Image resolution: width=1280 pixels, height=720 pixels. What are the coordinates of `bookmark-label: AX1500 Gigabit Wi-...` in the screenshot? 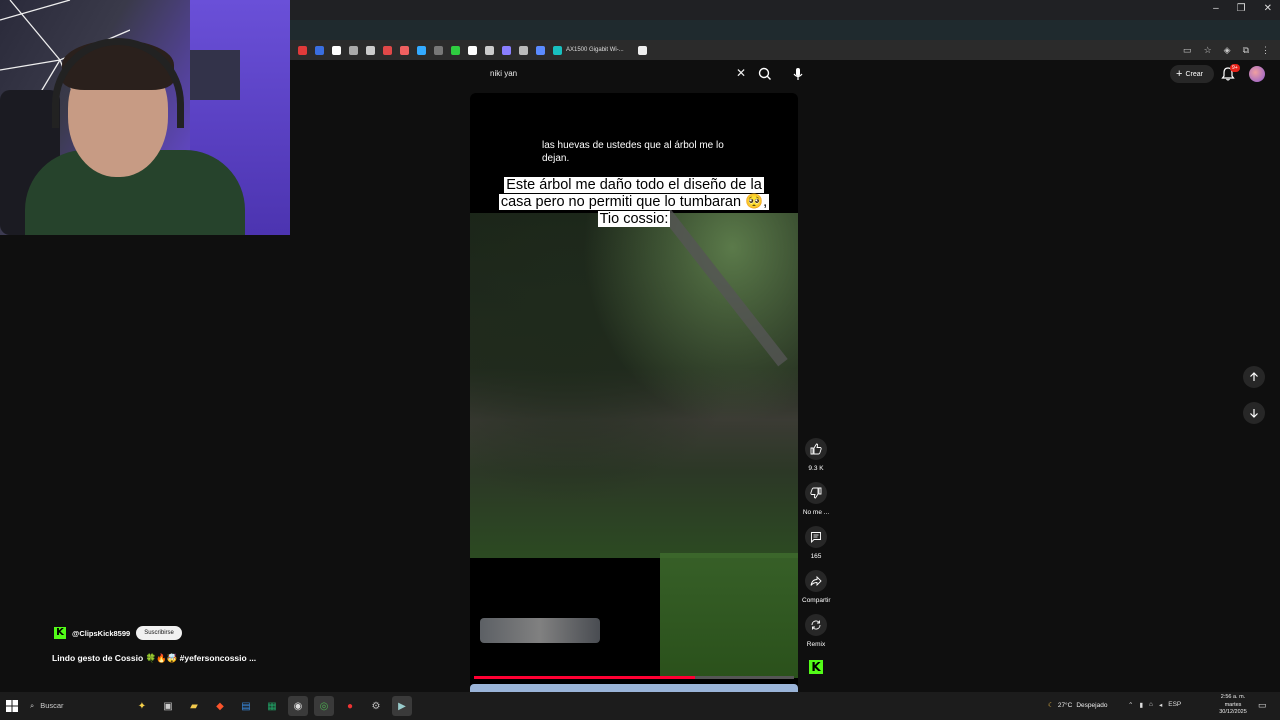 It's located at (595, 50).